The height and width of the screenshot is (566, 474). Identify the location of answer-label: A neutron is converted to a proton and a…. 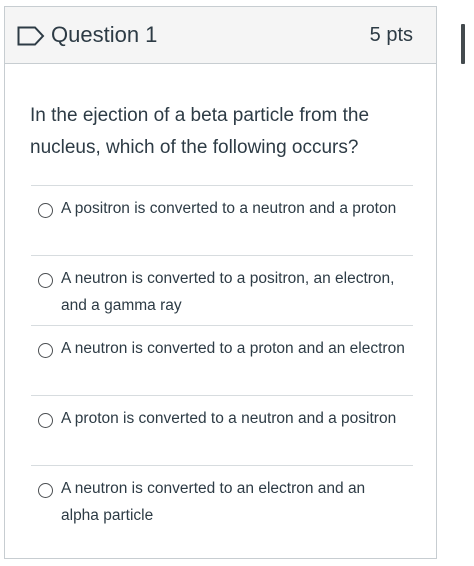
(233, 348).